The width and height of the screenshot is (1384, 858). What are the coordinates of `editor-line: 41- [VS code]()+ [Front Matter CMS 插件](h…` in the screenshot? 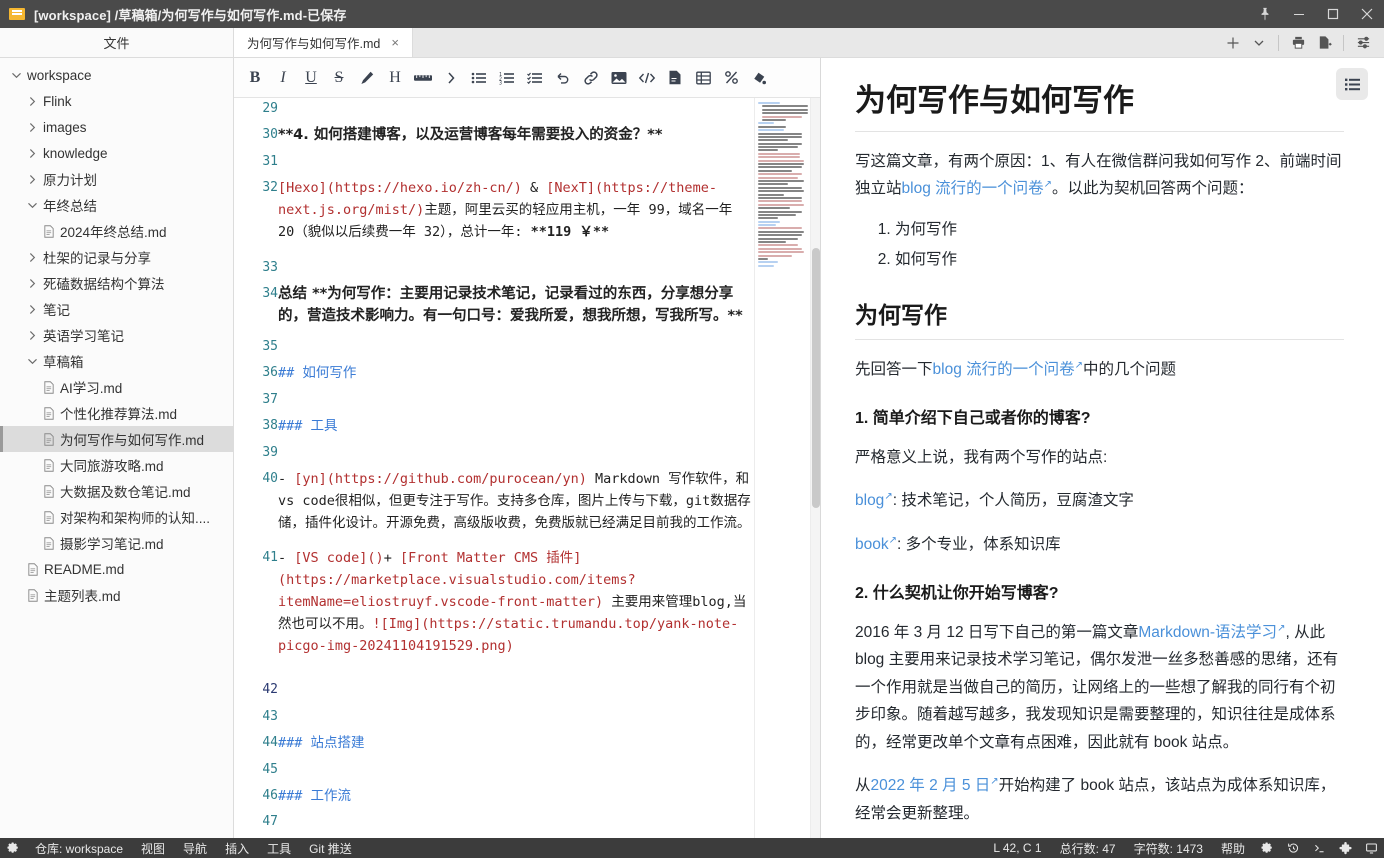 It's located at (494, 613).